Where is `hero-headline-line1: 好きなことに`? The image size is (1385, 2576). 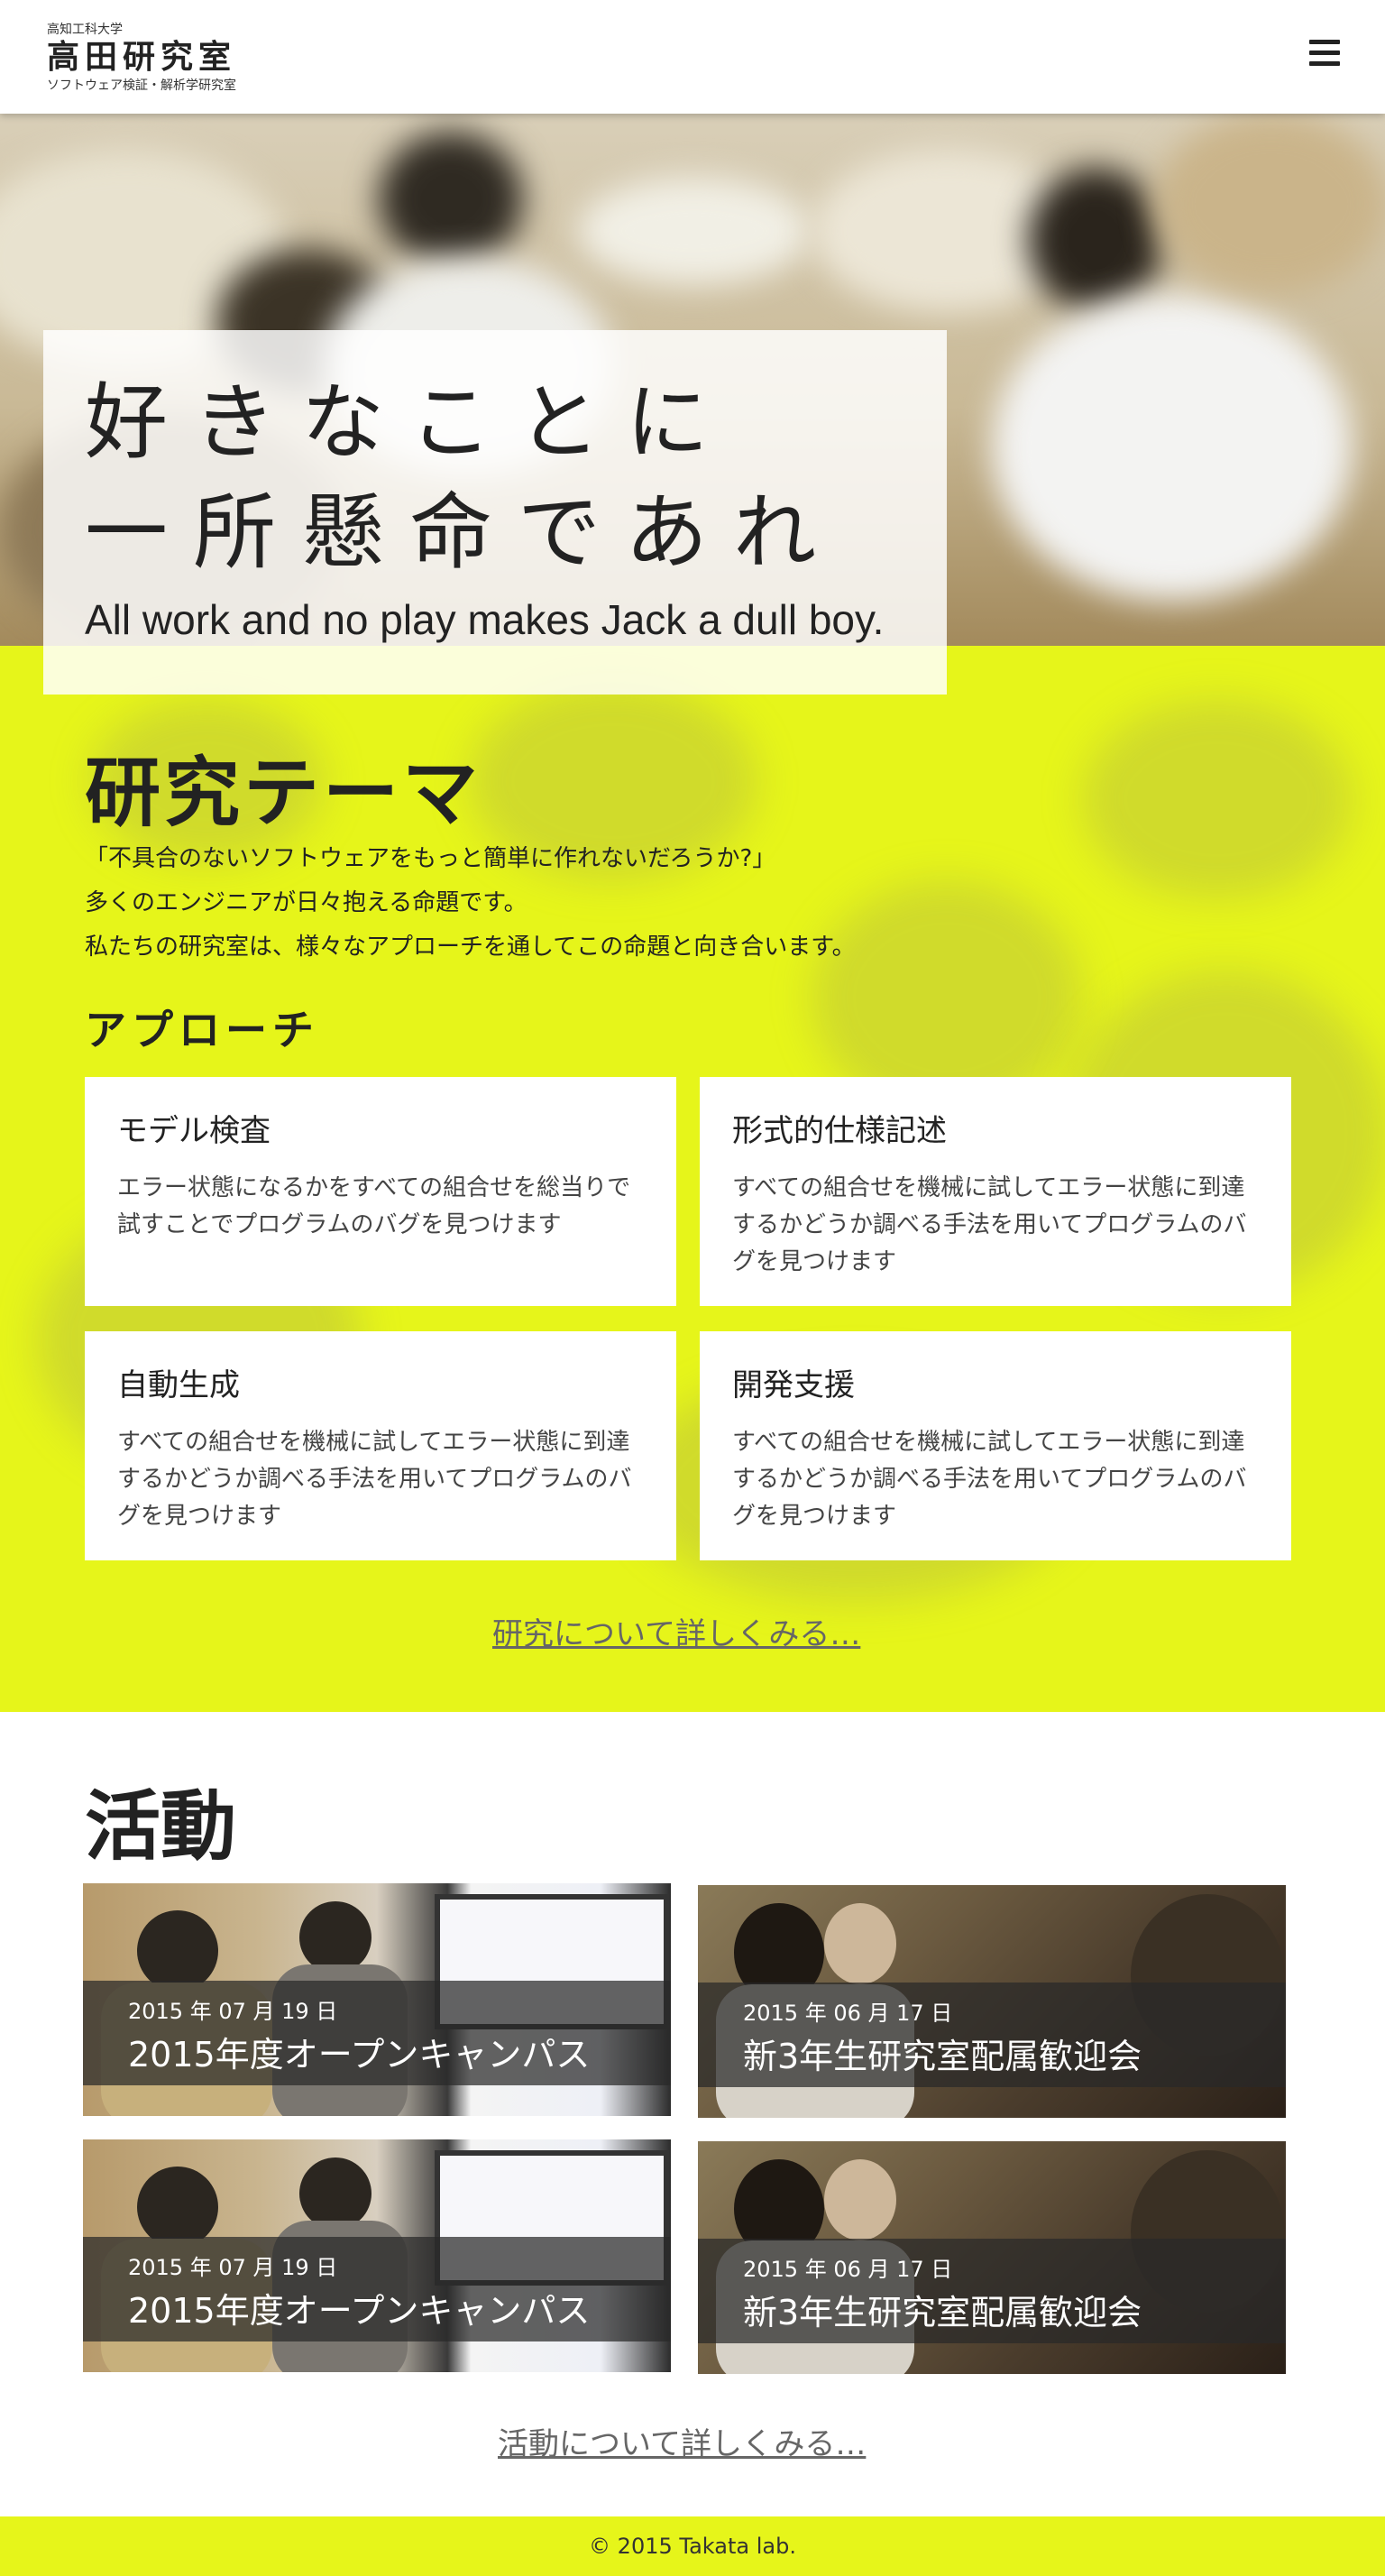 hero-headline-line1: 好きなことに is located at coordinates (410, 422).